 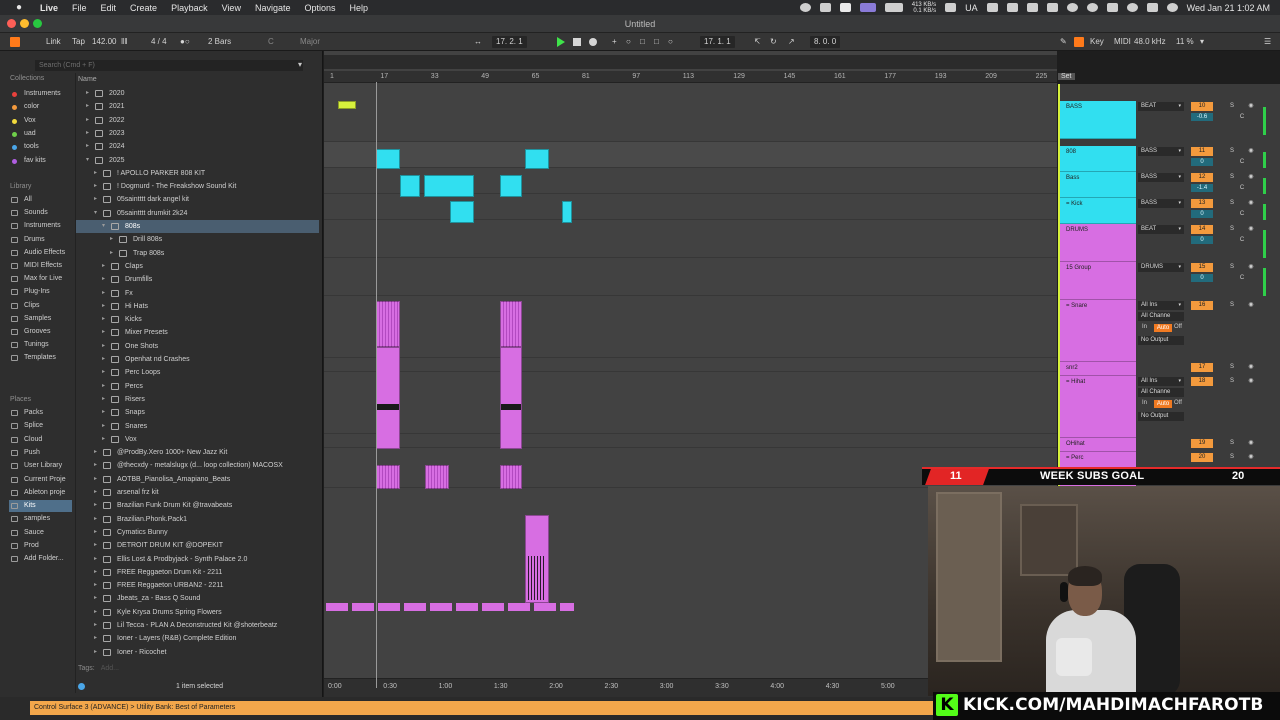 What do you see at coordinates (1098, 281) in the screenshot?
I see `track-header: 15 Group` at bounding box center [1098, 281].